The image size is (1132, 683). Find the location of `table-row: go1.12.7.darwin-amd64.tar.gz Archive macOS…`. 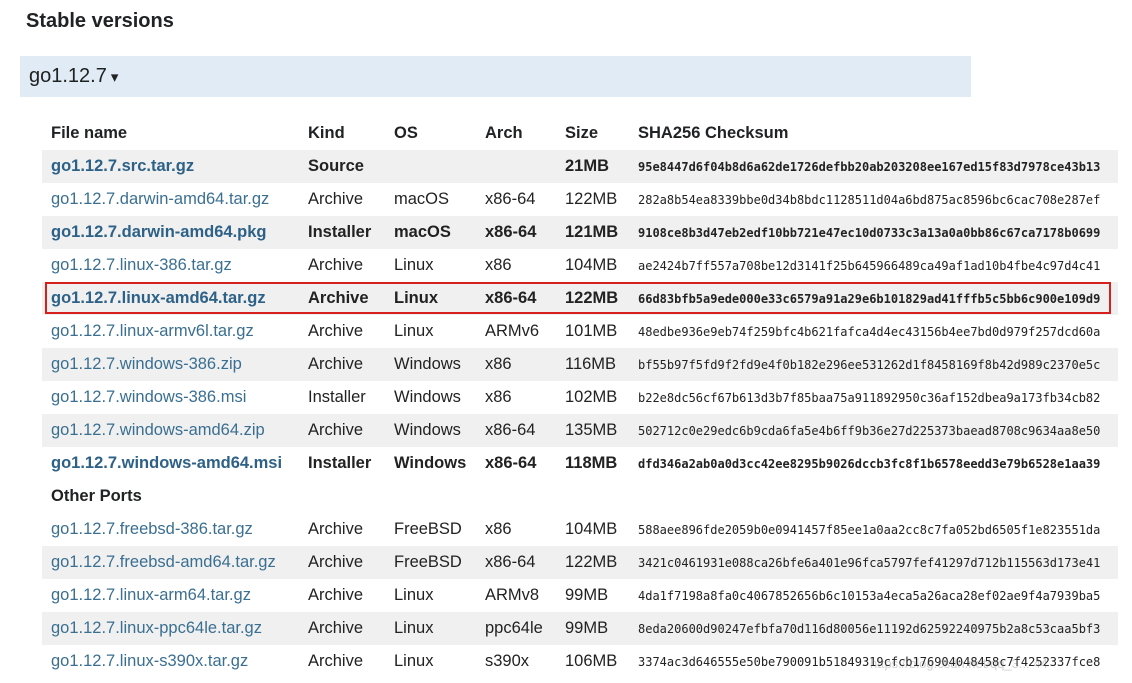

table-row: go1.12.7.darwin-amd64.tar.gz Archive macOS… is located at coordinates (580, 199).